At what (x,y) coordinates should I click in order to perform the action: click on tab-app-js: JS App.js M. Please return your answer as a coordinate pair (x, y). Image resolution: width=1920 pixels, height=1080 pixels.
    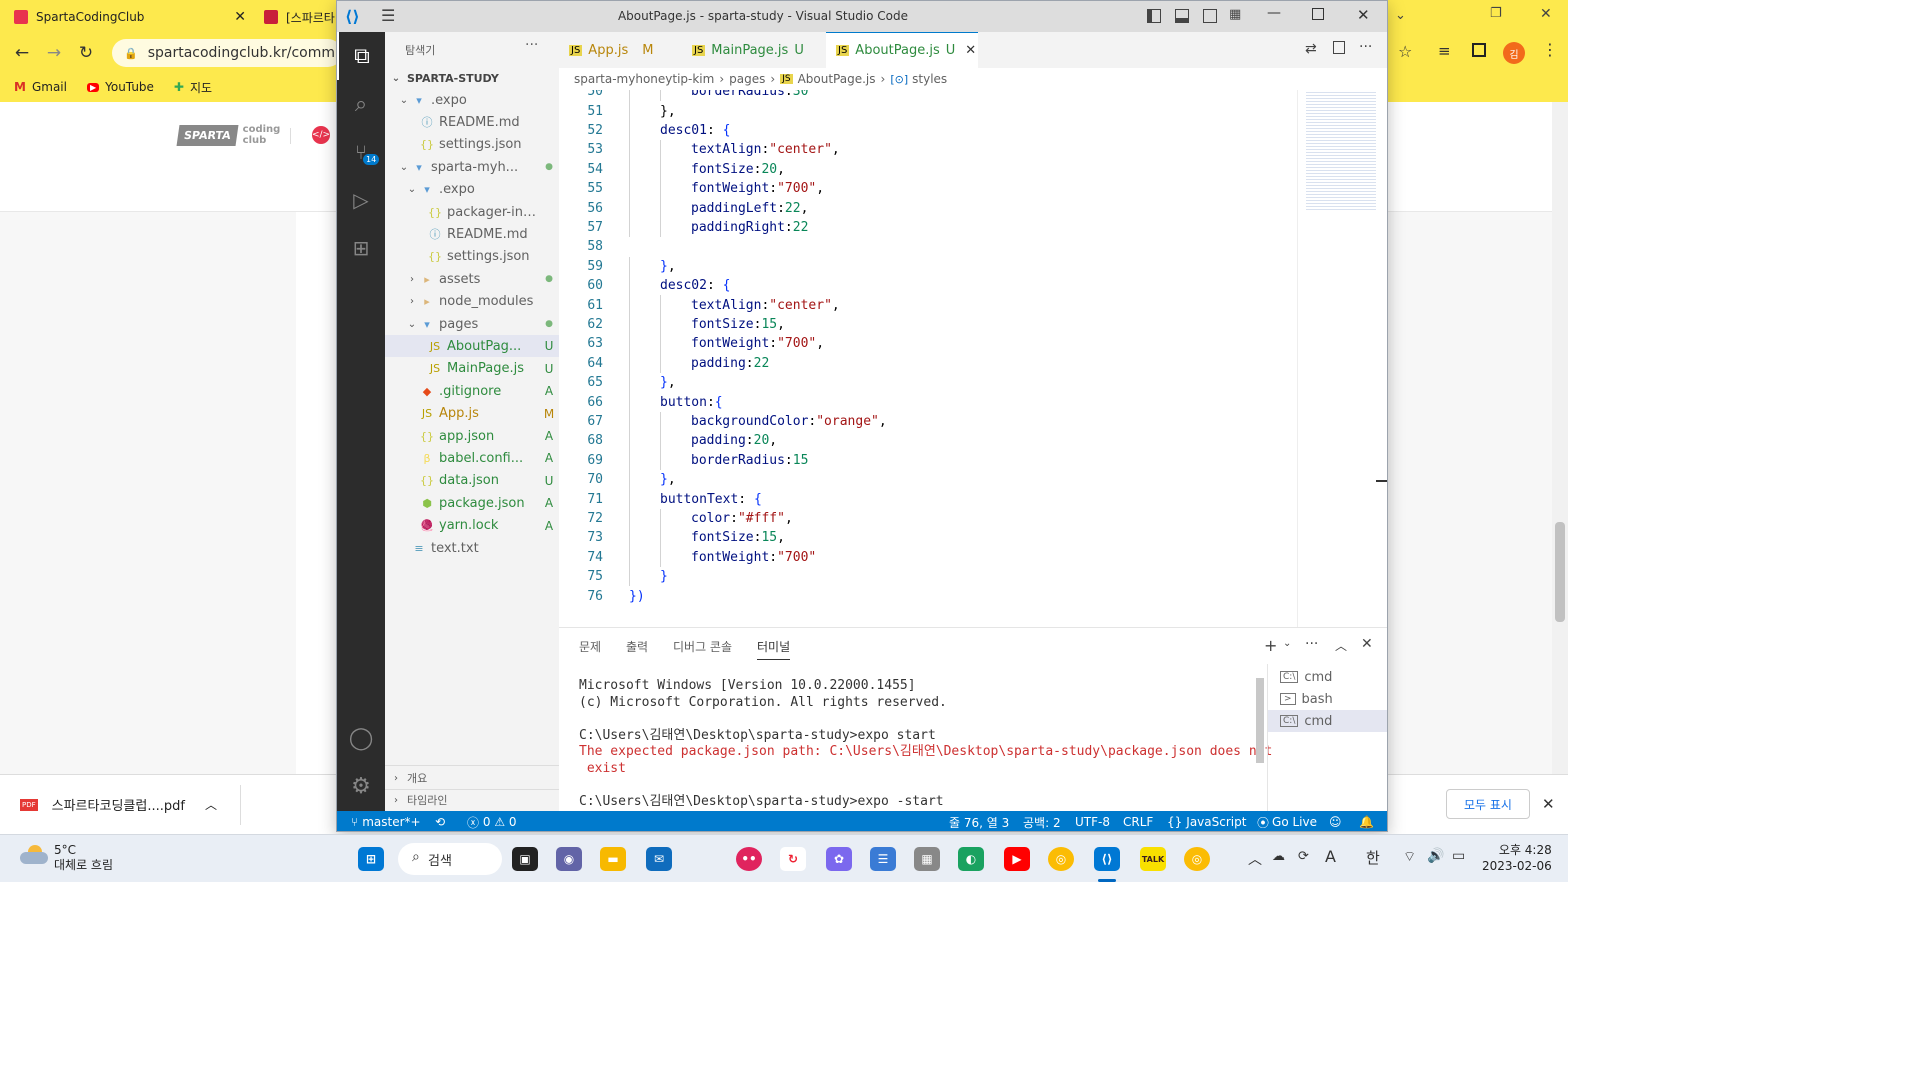
    Looking at the image, I should click on (620, 50).